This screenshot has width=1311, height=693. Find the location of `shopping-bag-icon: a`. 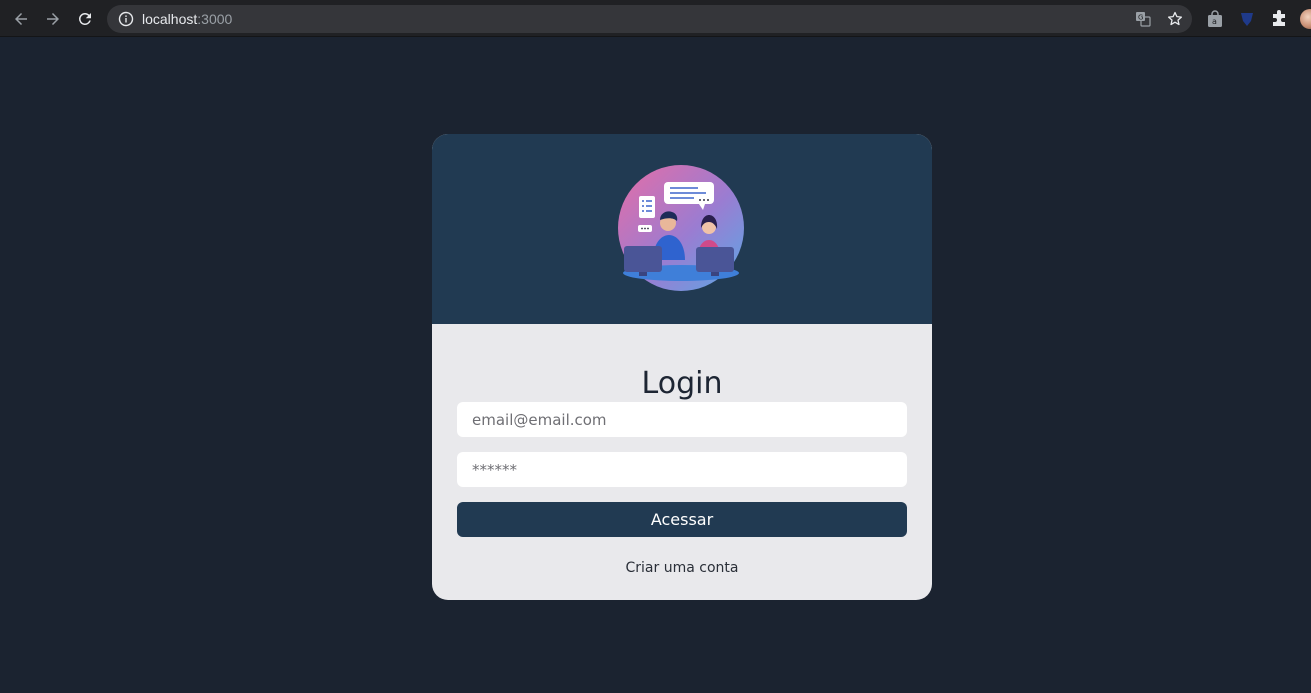

shopping-bag-icon: a is located at coordinates (1215, 19).